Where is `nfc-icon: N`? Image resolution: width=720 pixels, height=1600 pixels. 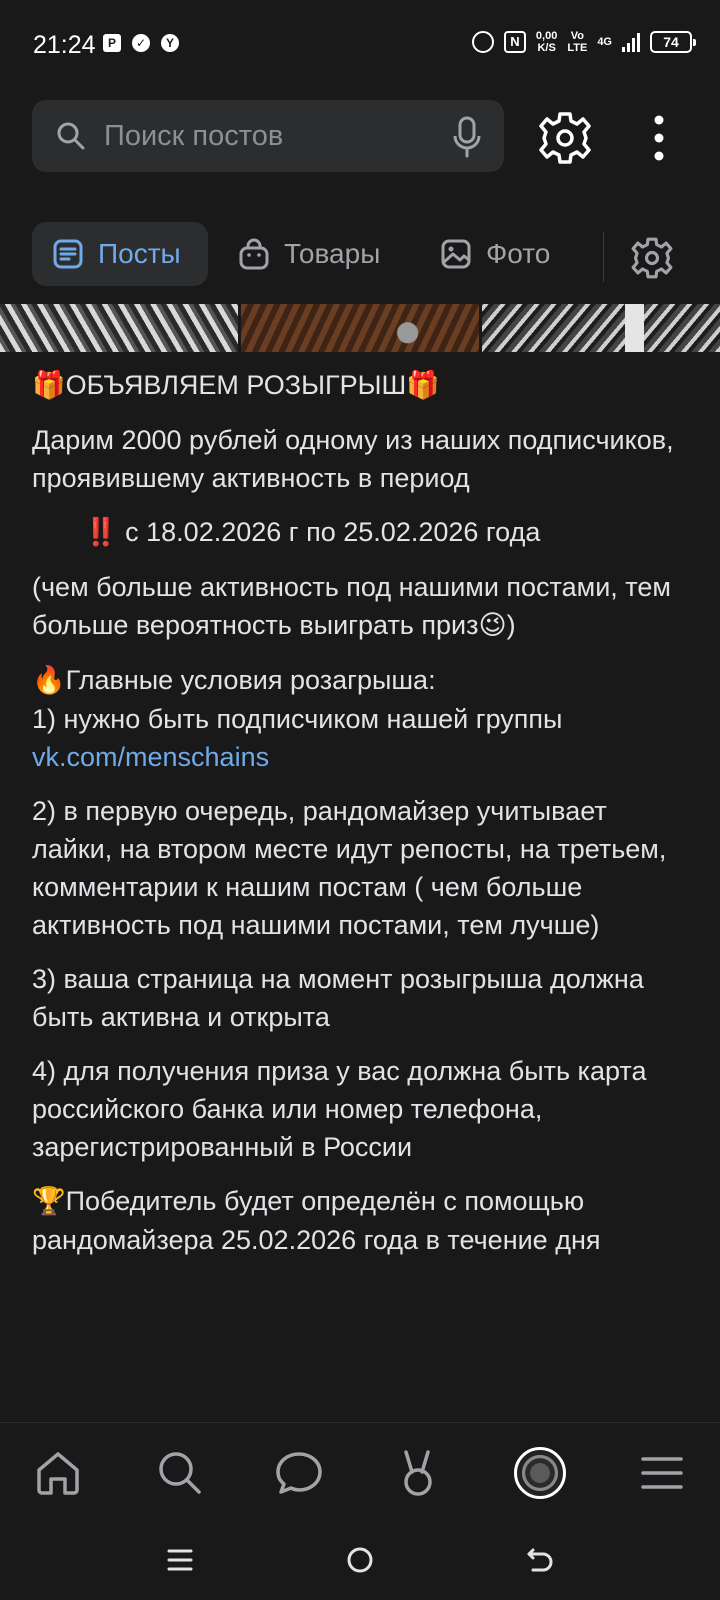 nfc-icon: N is located at coordinates (514, 42).